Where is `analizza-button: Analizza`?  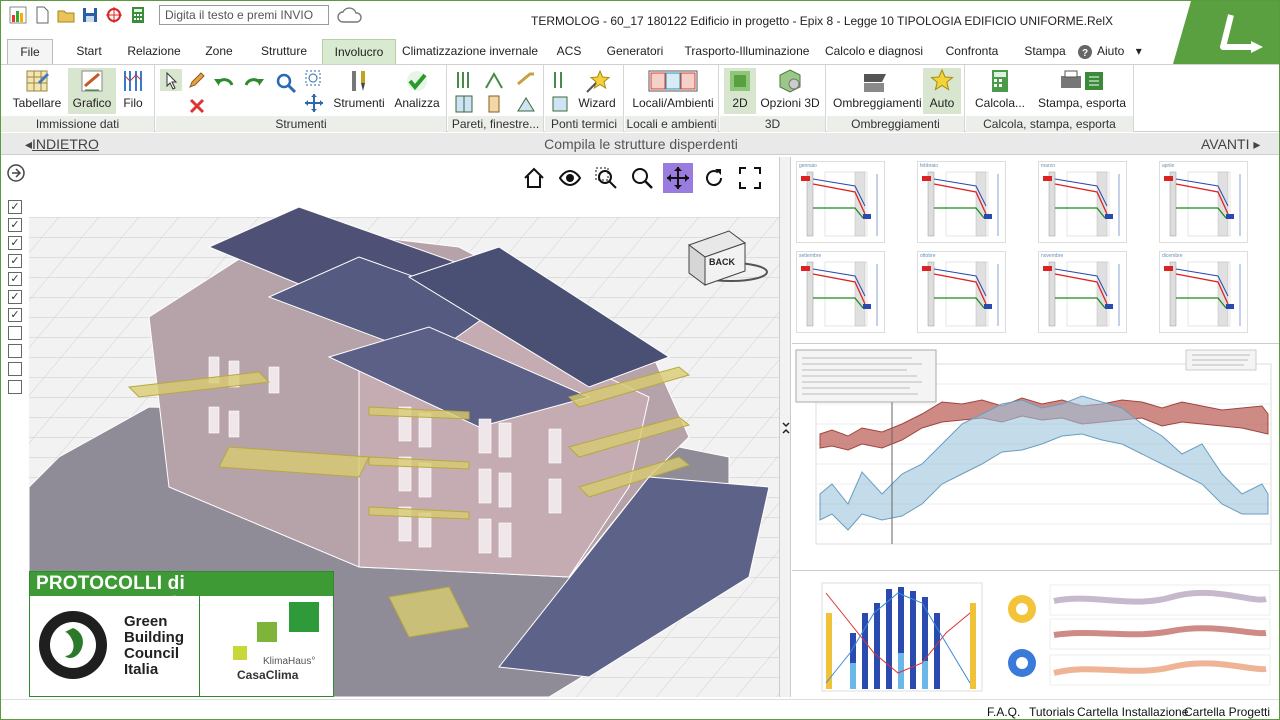
analizza-button: Analizza is located at coordinates (417, 89).